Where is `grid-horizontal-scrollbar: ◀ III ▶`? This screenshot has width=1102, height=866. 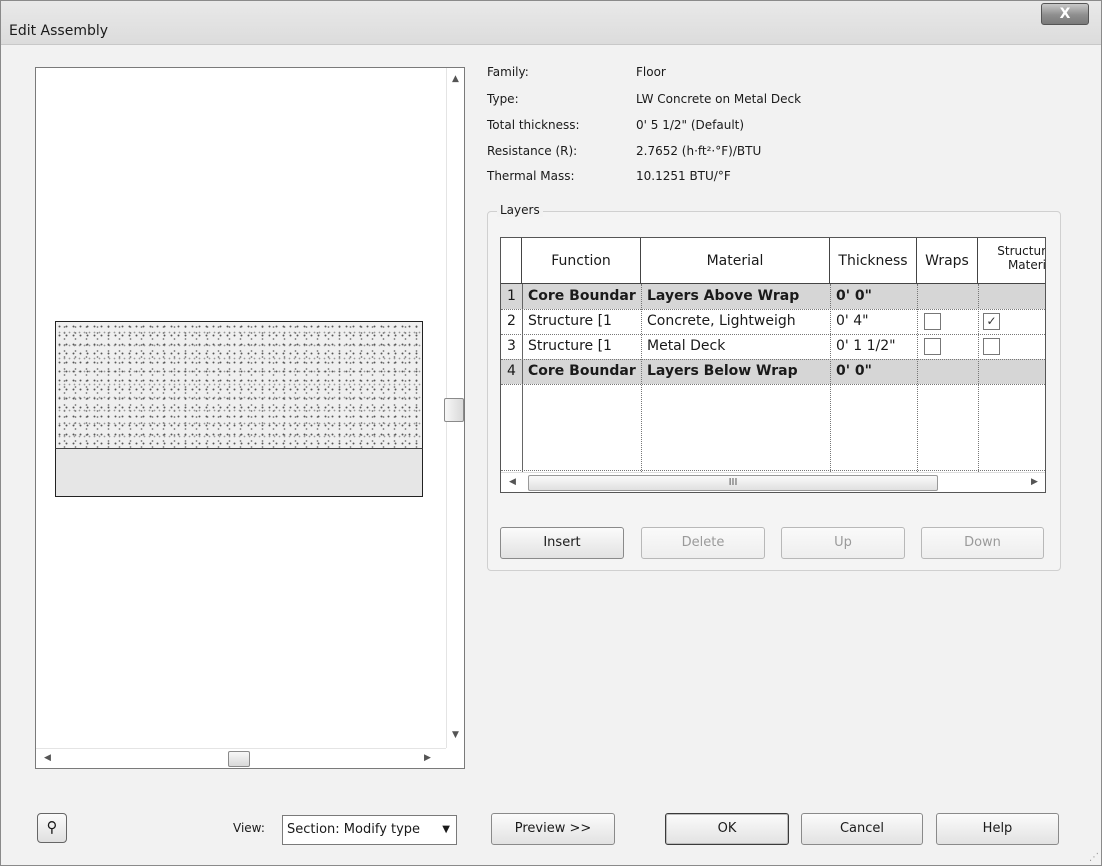 grid-horizontal-scrollbar: ◀ III ▶ is located at coordinates (773, 482).